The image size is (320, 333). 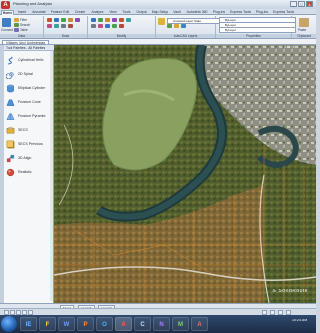 I want to click on align-3d-icon, so click(x=10, y=158).